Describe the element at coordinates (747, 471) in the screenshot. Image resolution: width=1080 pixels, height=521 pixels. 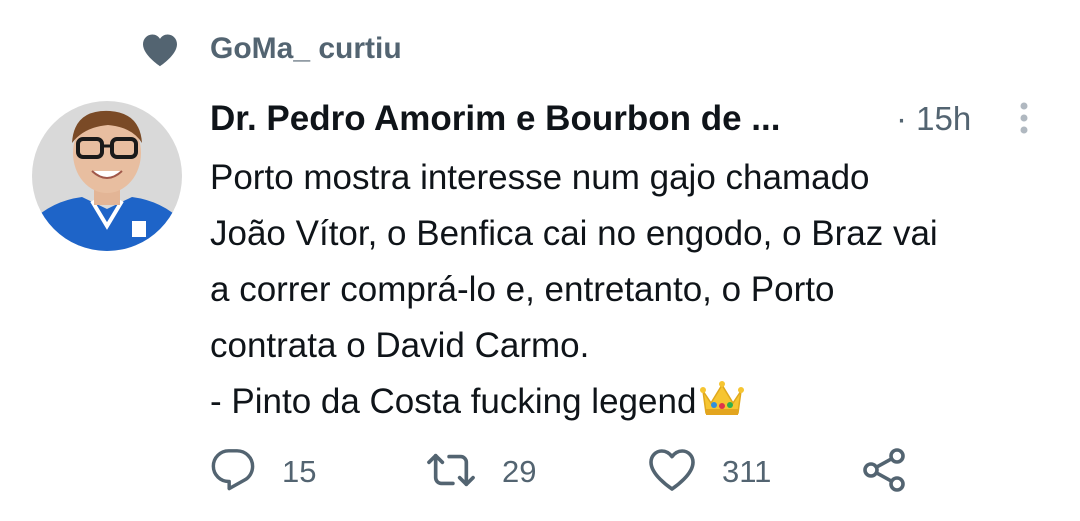
I see `like-count: 311` at that location.